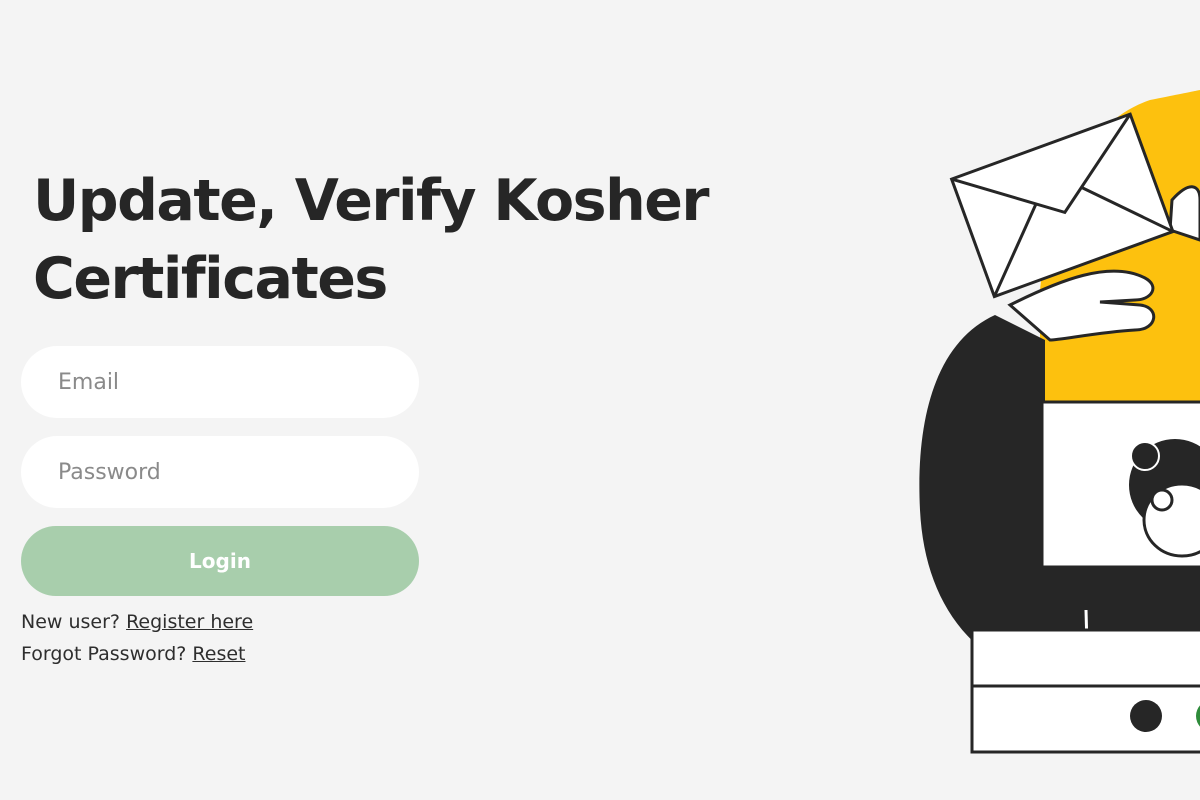  What do you see at coordinates (104, 654) in the screenshot?
I see `forgot-prompt: Forgot Password?` at bounding box center [104, 654].